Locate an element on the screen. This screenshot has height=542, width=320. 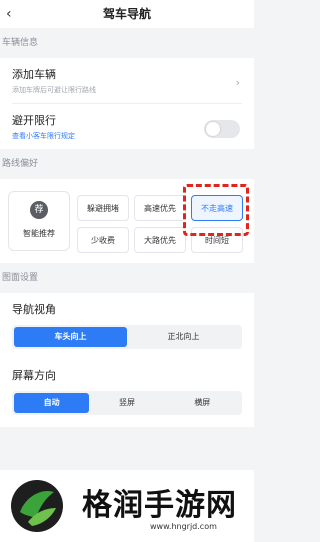
nav-view-segmented: 车头向上 正北向上 is located at coordinates (127, 337).